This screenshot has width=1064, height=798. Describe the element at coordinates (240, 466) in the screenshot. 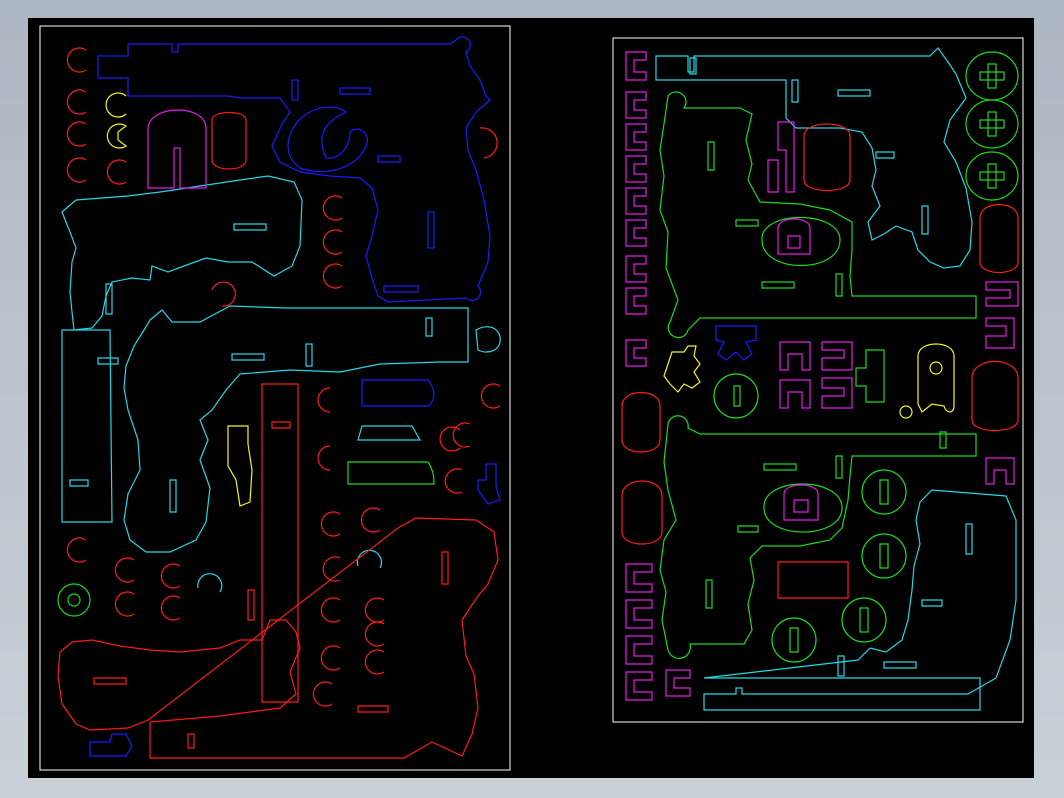

I see `yellow-trigger` at that location.